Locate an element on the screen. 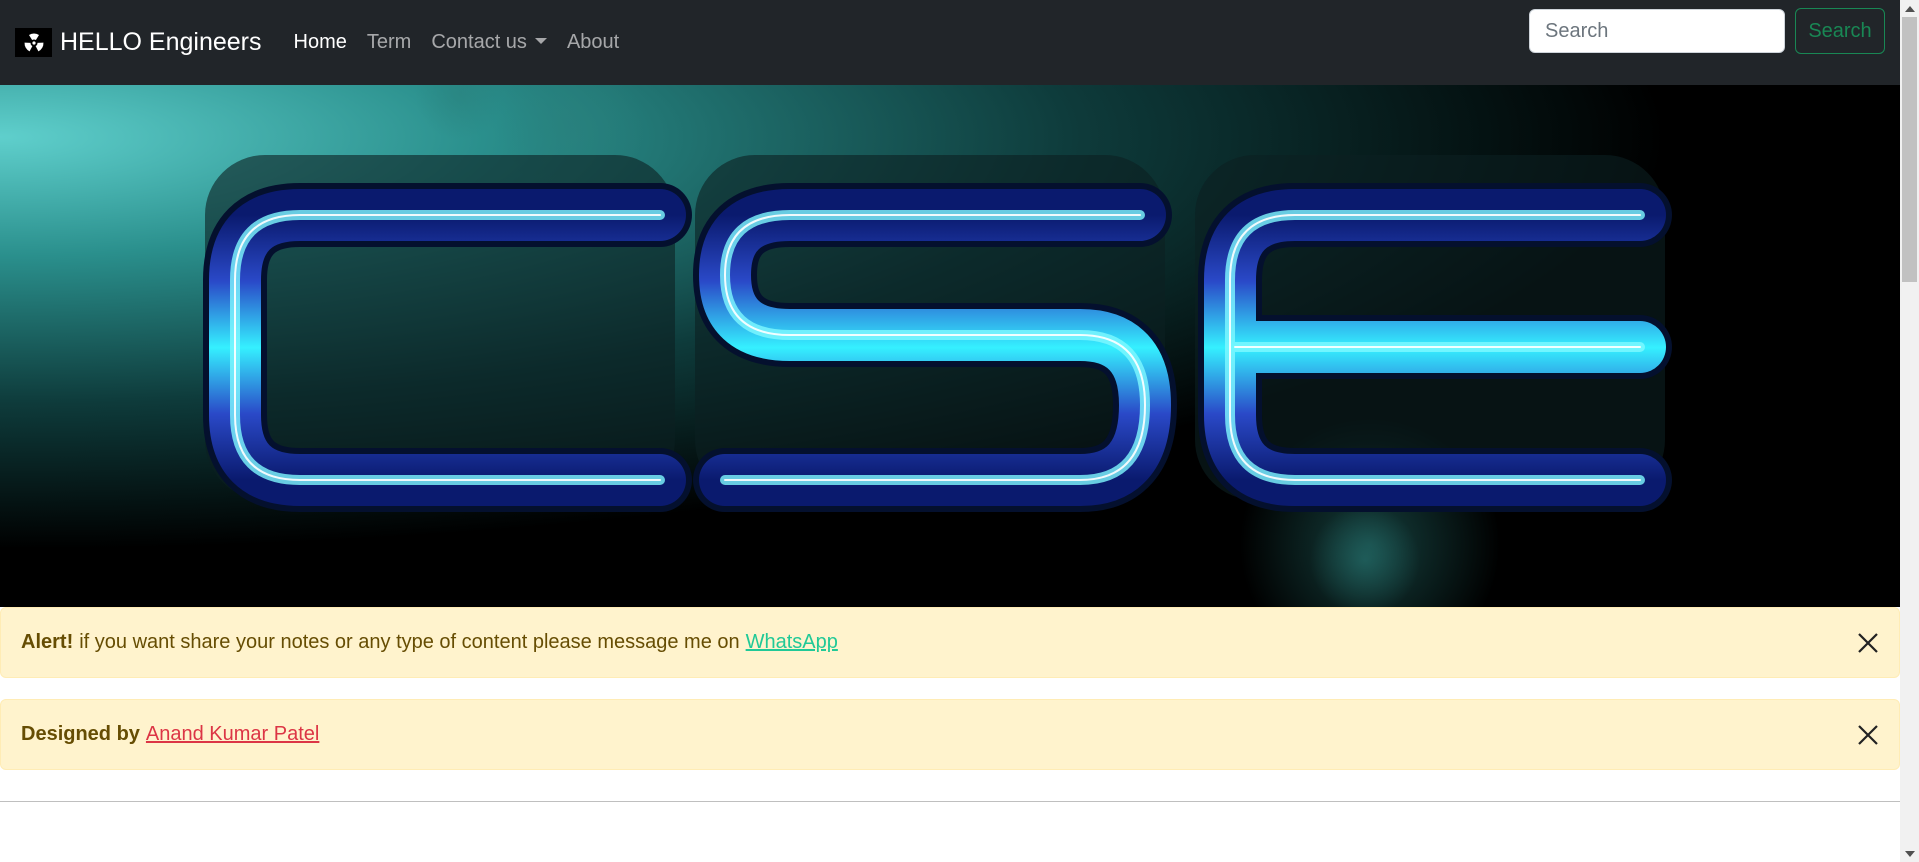 The width and height of the screenshot is (1919, 862). brand-title: HELLO Engineers is located at coordinates (161, 42).